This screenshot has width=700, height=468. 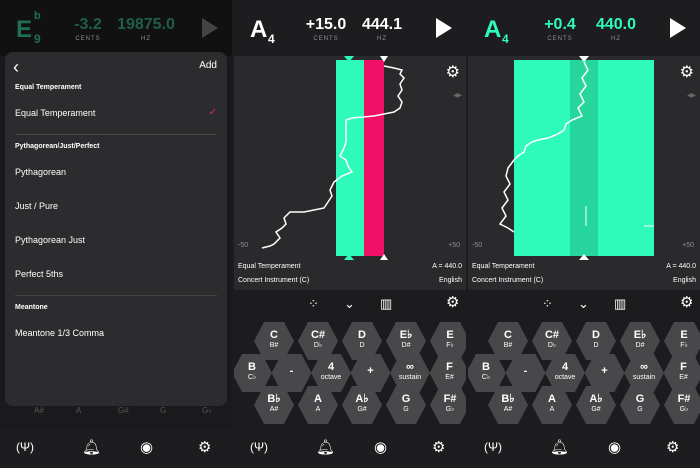 I want to click on back-chevron-icon: ‹, so click(x=16, y=67).